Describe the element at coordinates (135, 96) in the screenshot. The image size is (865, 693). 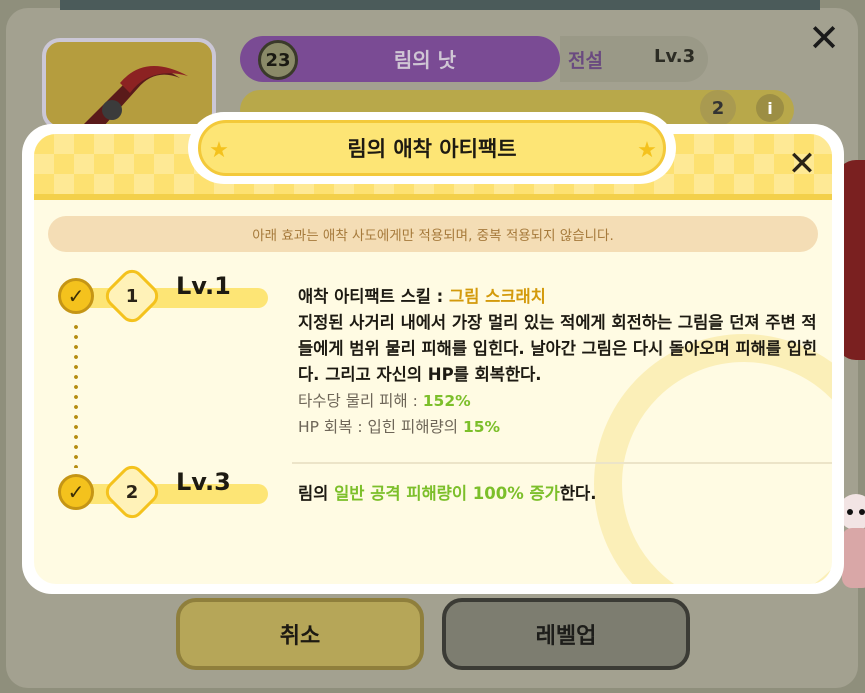
I see `scythe-icon` at that location.